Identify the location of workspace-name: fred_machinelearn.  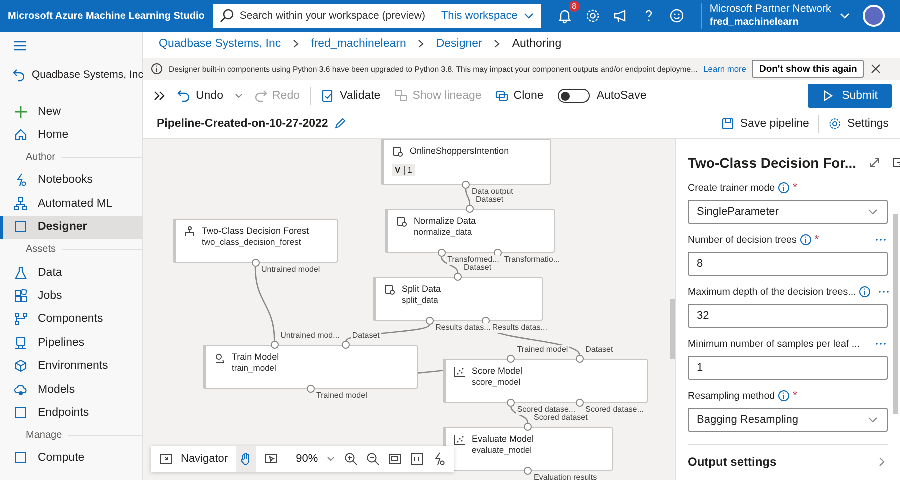
(771, 22).